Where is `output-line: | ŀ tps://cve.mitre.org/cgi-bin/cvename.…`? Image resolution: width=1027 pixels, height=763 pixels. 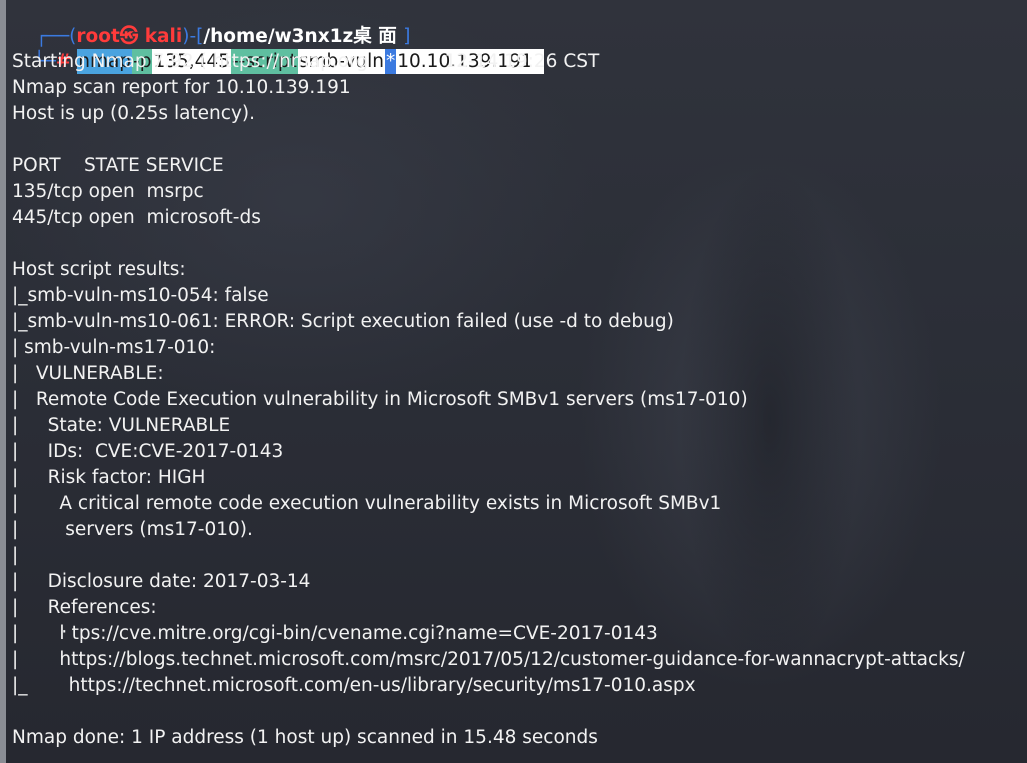
output-line: | ŀ tps://cve.mitre.org/cgi-bin/cvename.… is located at coordinates (335, 633).